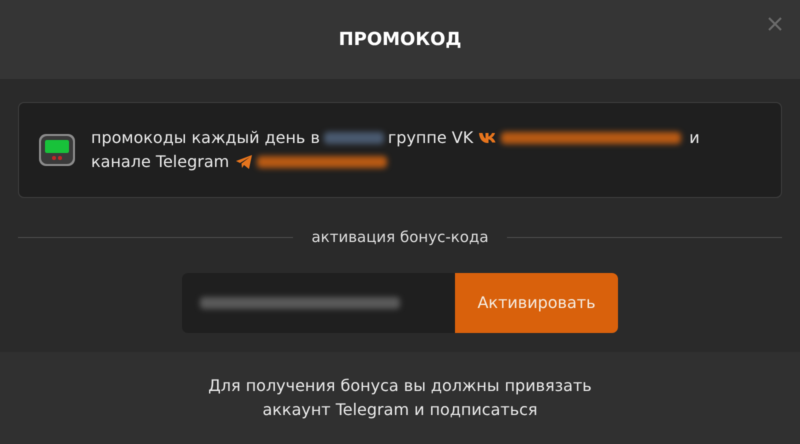 The height and width of the screenshot is (444, 800). What do you see at coordinates (400, 386) in the screenshot?
I see `info-text: Для получения бонуса вы должны привязать` at bounding box center [400, 386].